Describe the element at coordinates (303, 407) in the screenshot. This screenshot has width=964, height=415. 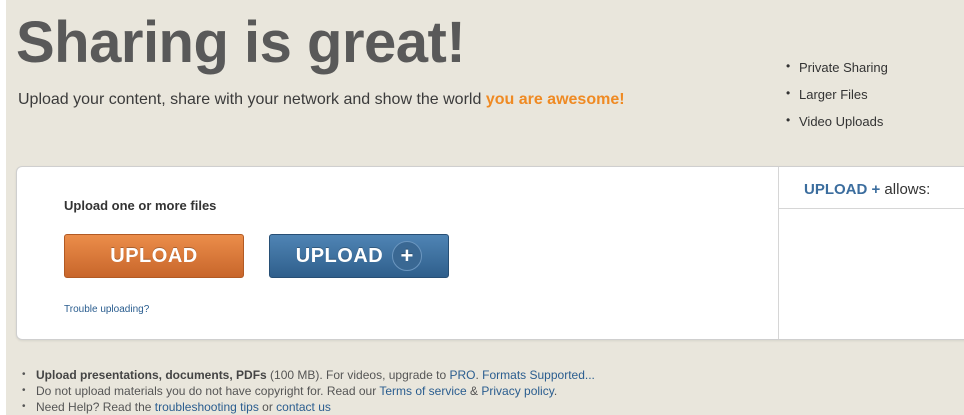
I see `contact-us-link: contact us` at that location.